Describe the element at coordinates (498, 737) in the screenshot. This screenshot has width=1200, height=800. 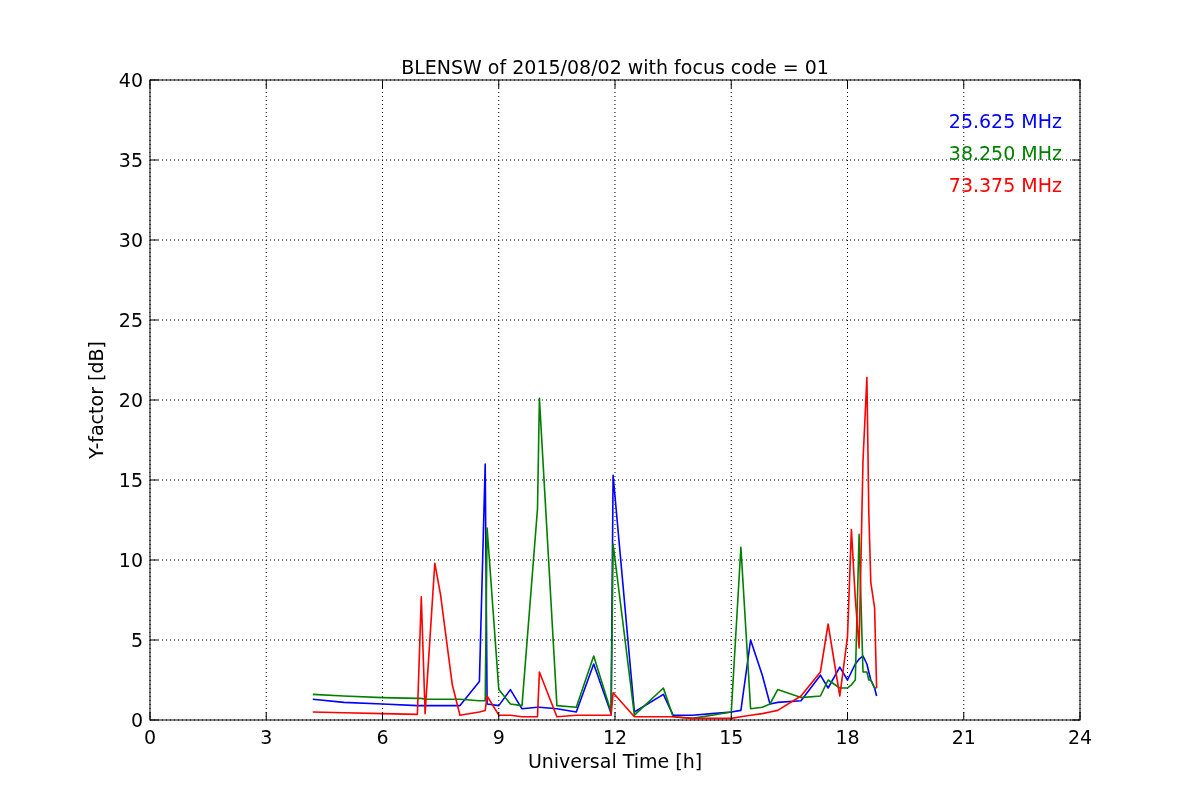
I see `tick-label: 9` at that location.